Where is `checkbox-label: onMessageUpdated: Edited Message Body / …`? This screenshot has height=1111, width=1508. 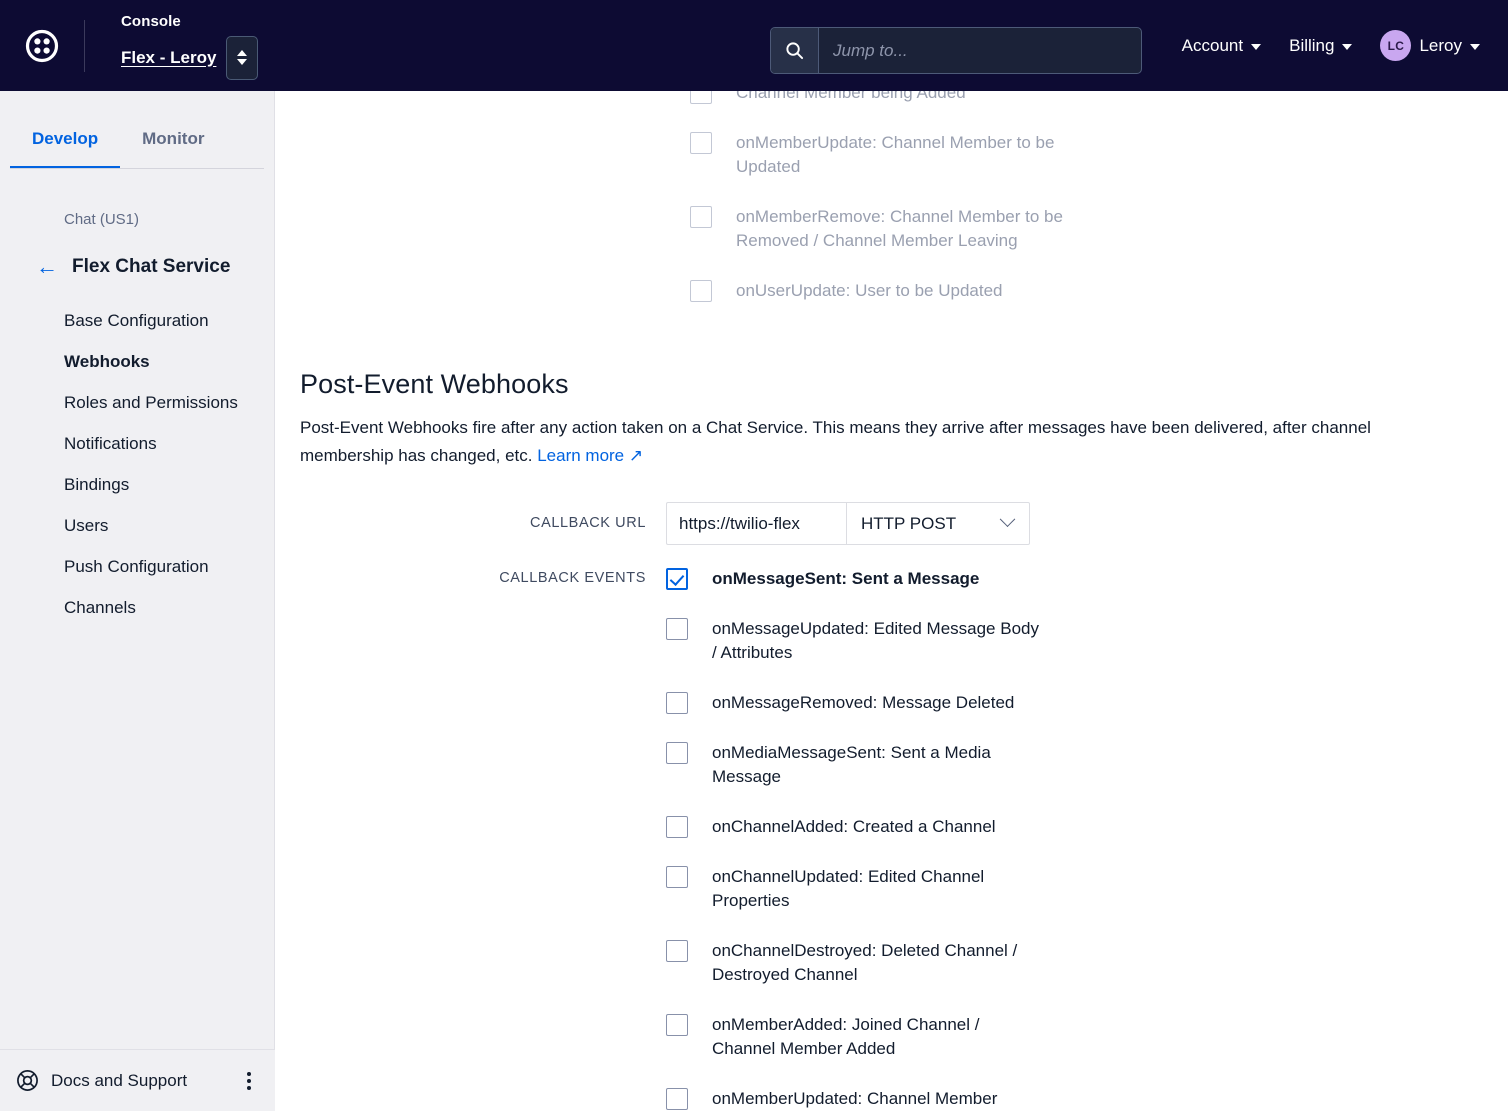 checkbox-label: onMessageUpdated: Edited Message Body / … is located at coordinates (875, 640).